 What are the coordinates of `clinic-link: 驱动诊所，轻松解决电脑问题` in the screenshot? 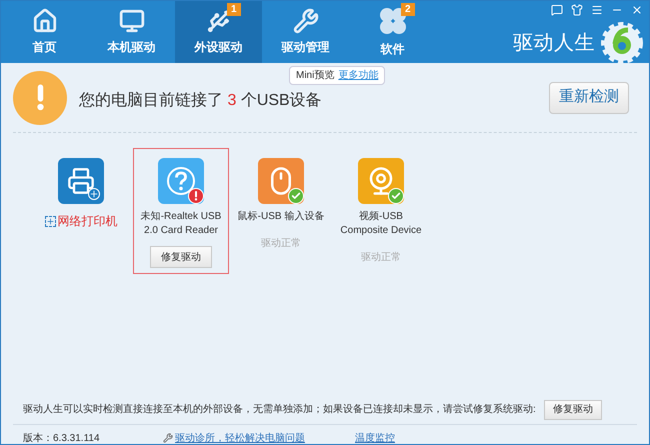 It's located at (240, 437).